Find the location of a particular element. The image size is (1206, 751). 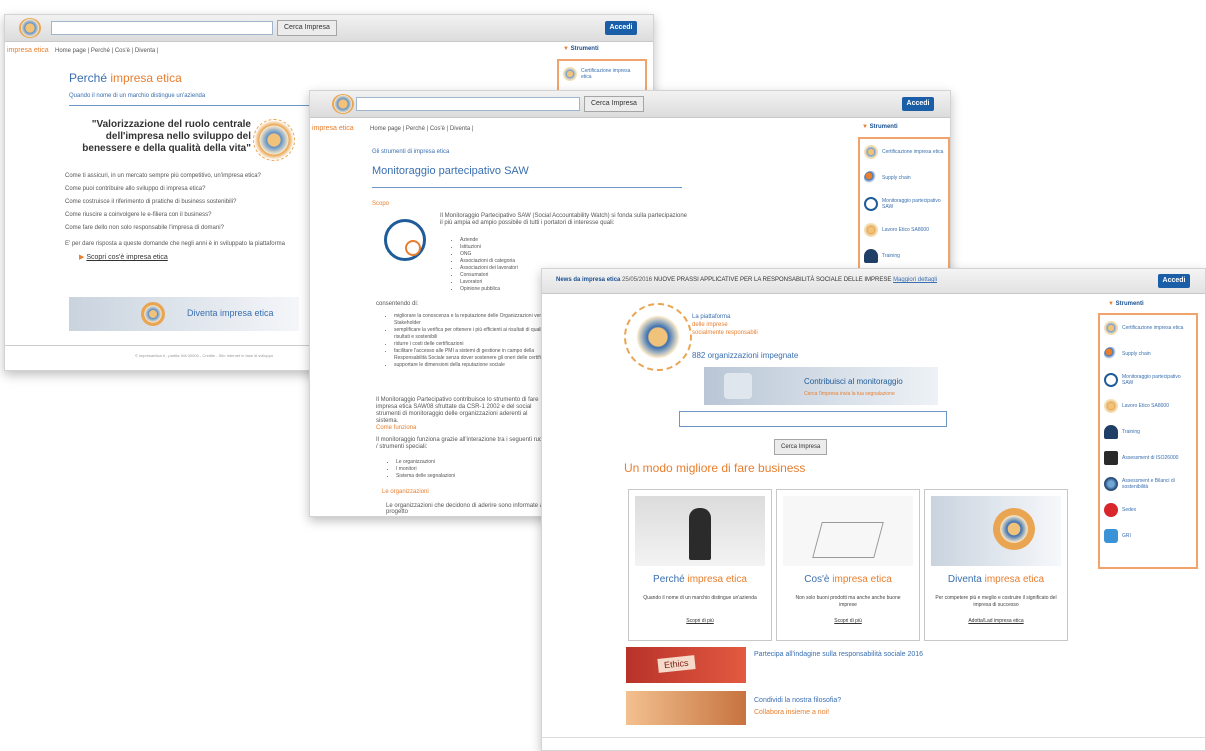

handshake-banner-image is located at coordinates (686, 708).